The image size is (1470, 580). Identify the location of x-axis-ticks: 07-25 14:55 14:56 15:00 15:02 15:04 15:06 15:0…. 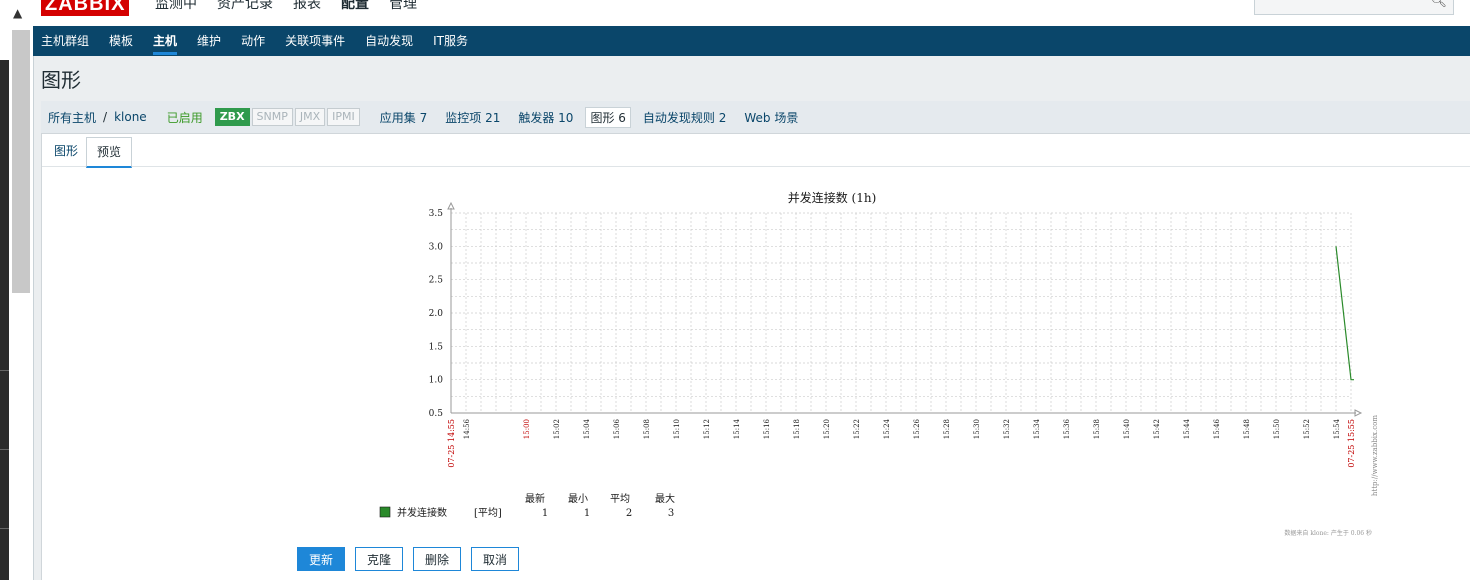
(901, 442).